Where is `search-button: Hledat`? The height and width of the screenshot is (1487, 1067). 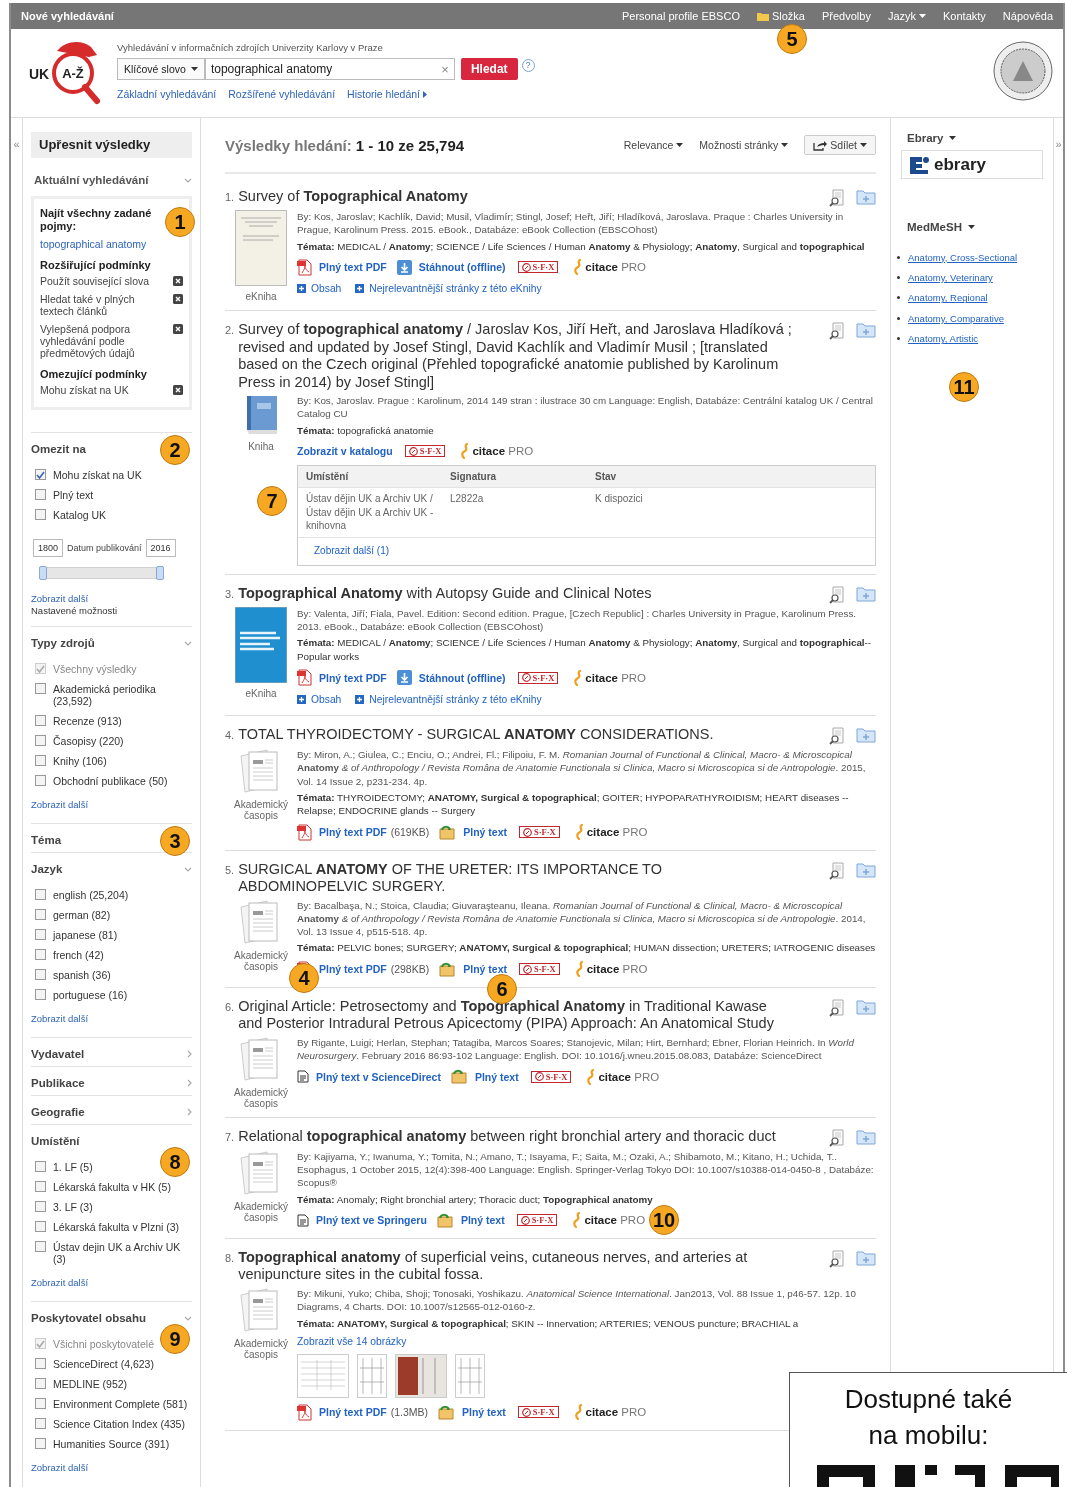
search-button: Hledat is located at coordinates (489, 69).